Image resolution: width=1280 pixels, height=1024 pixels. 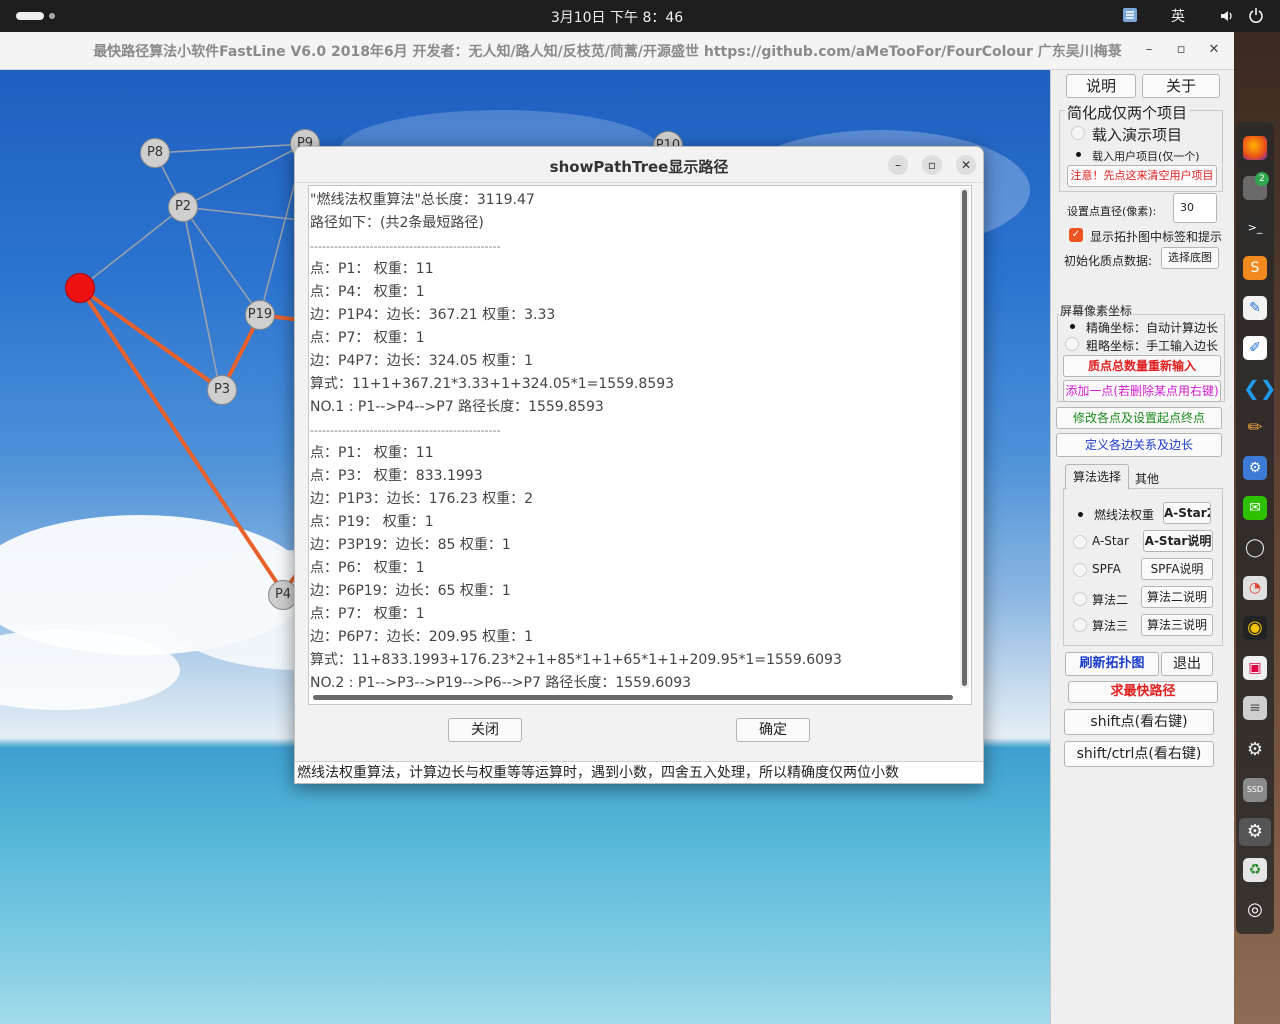 I want to click on network-icon, so click(x=1130, y=17).